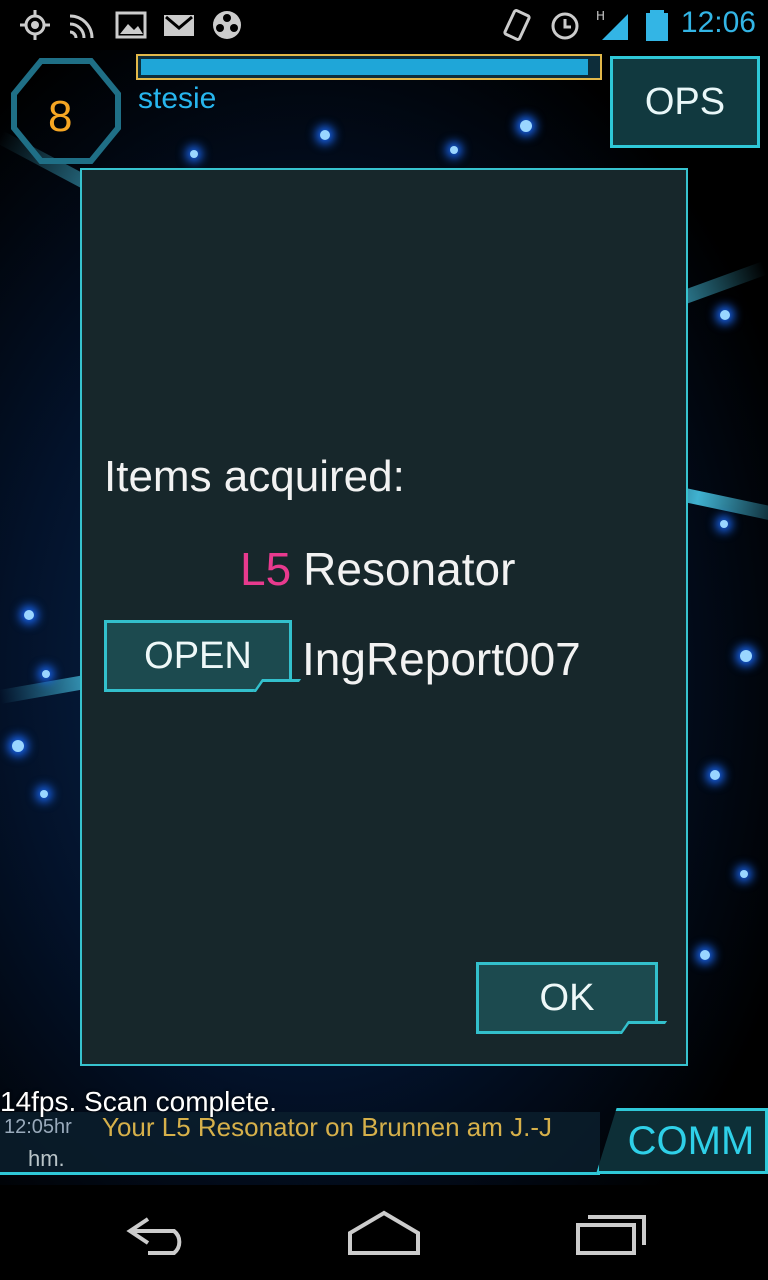 The height and width of the screenshot is (1280, 768). What do you see at coordinates (718, 22) in the screenshot?
I see `status-time: 12:06` at bounding box center [718, 22].